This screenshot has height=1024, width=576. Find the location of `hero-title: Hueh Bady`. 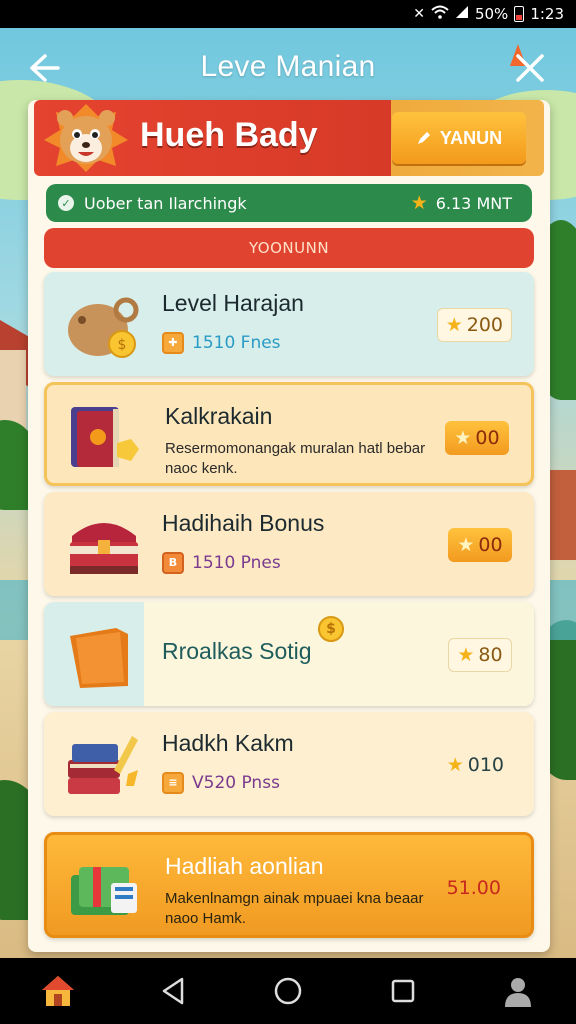

hero-title: Hueh Bady is located at coordinates (229, 135).